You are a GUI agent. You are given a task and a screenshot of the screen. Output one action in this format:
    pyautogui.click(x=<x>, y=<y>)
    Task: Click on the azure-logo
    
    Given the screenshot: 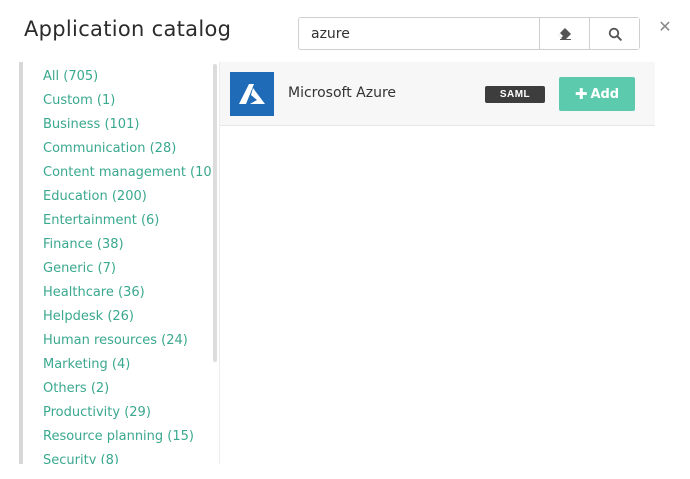 What is the action you would take?
    pyautogui.click(x=252, y=94)
    